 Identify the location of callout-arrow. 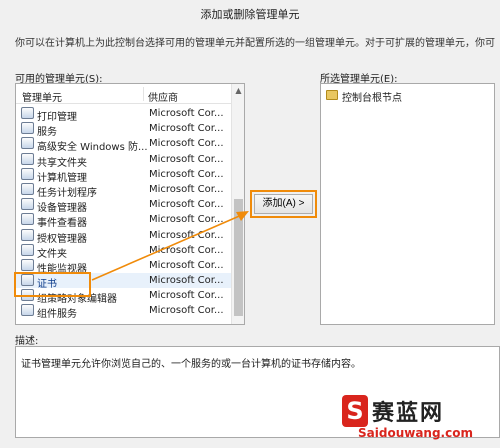
(170, 246).